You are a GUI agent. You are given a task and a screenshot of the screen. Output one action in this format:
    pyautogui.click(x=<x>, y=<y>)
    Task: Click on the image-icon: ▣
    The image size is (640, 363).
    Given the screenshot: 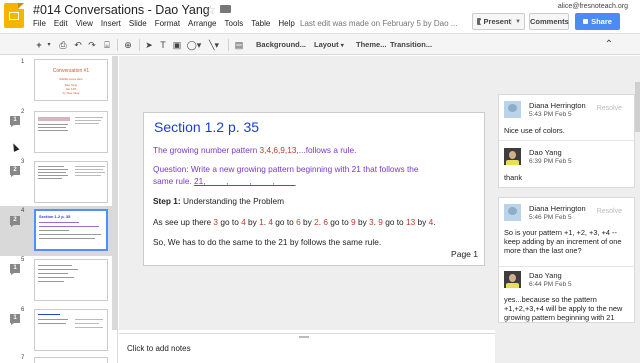 What is the action you would take?
    pyautogui.click(x=177, y=45)
    